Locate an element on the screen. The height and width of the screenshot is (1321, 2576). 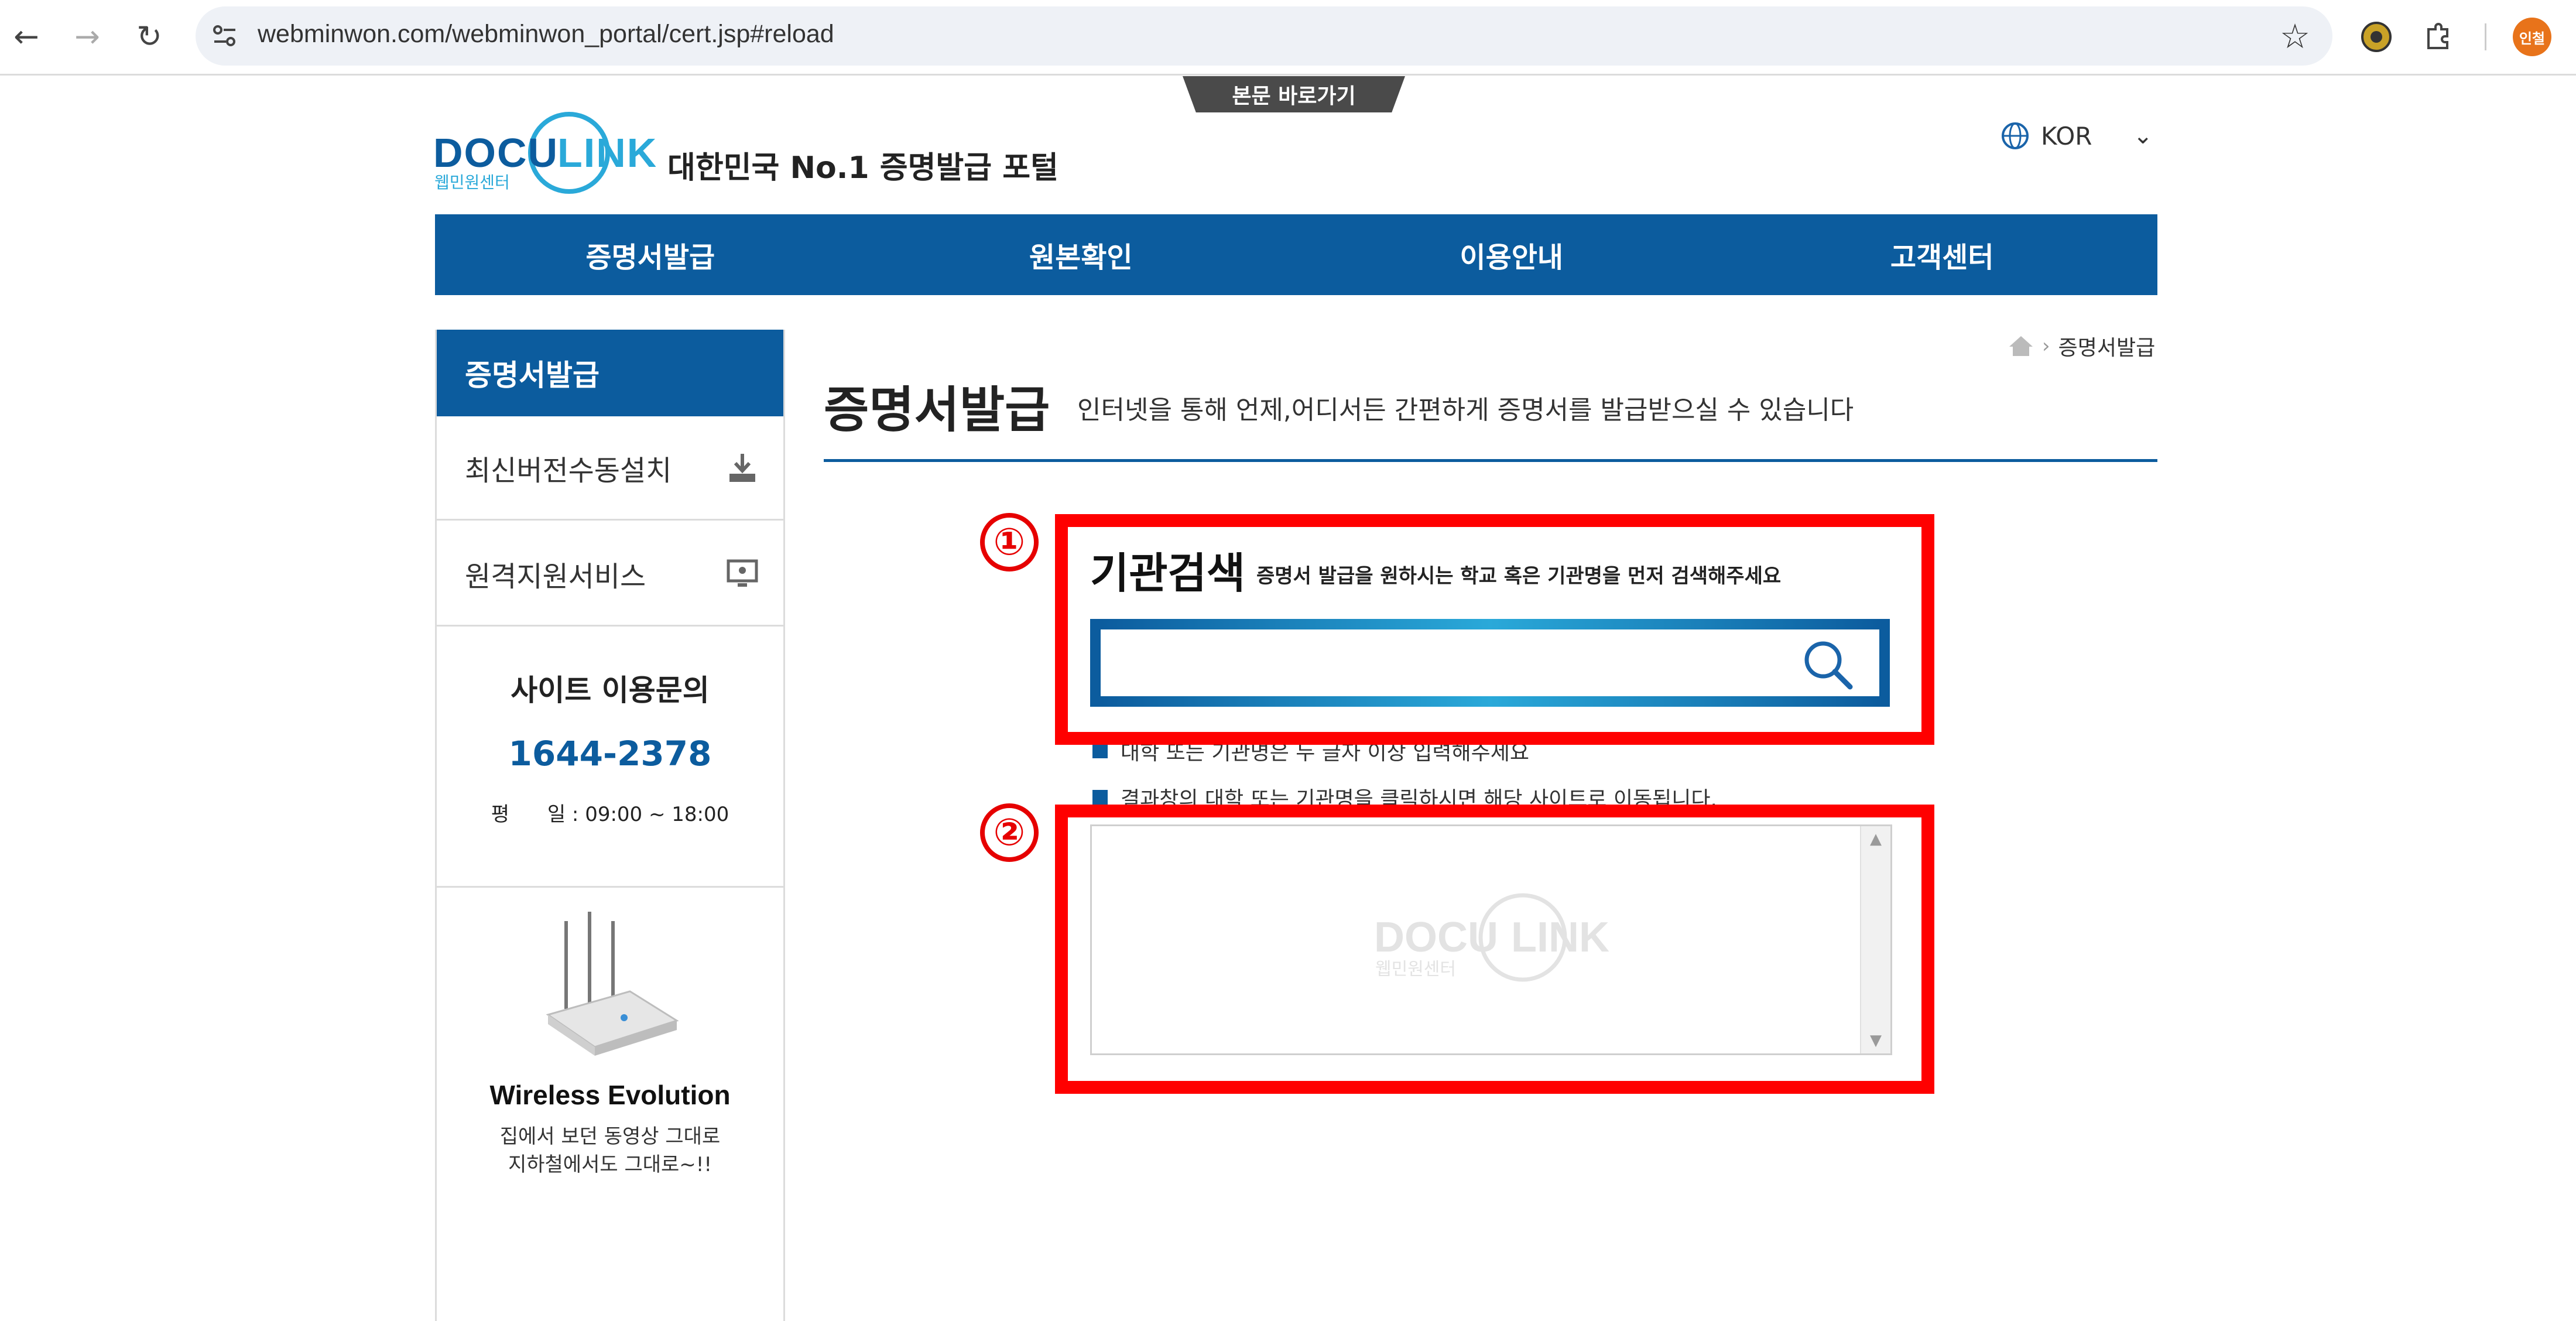
contact-phone: 1644-2378 is located at coordinates (610, 754).